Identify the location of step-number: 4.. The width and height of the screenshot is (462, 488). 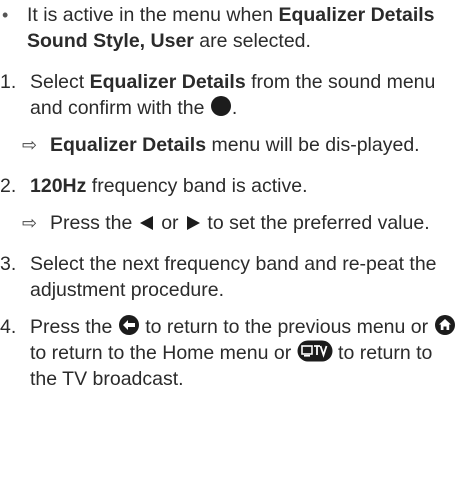
(8, 327).